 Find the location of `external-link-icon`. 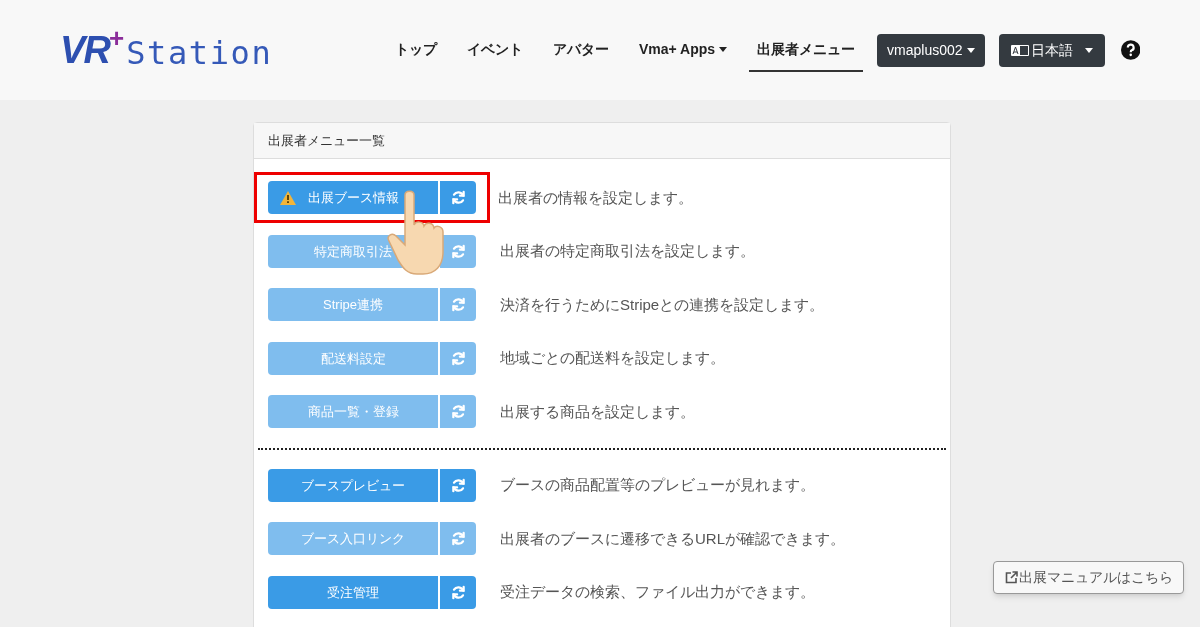

external-link-icon is located at coordinates (1011, 577).